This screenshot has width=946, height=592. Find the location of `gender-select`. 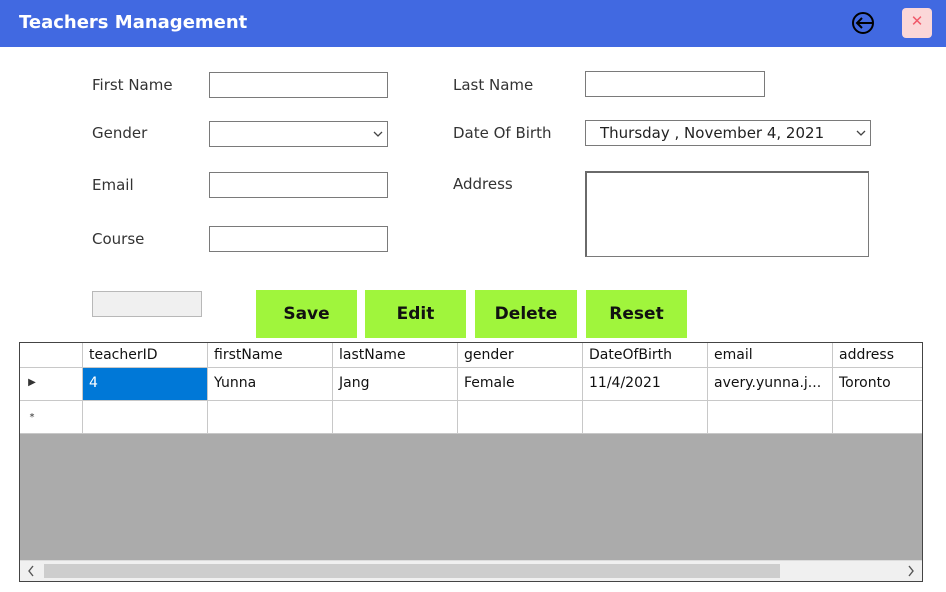

gender-select is located at coordinates (298, 134).